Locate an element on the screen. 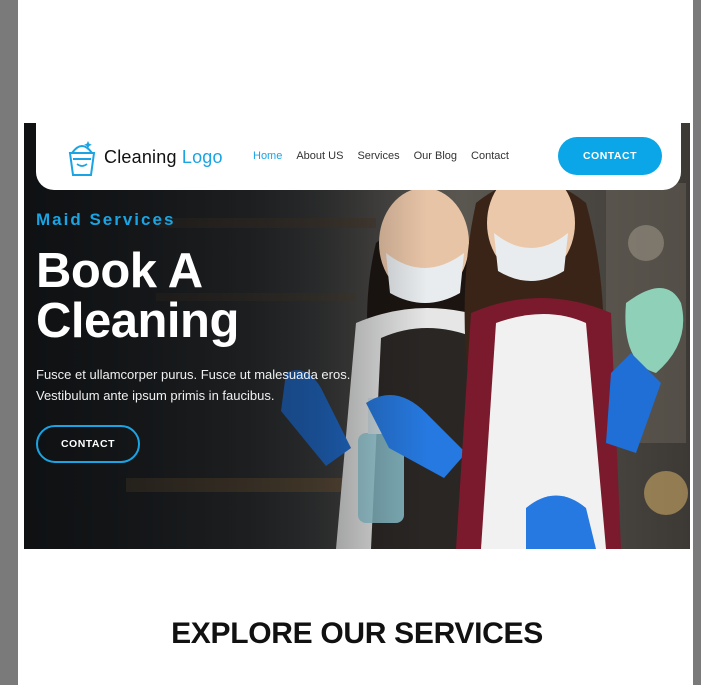 This screenshot has height=685, width=701. nav-item-about: About US is located at coordinates (319, 156).